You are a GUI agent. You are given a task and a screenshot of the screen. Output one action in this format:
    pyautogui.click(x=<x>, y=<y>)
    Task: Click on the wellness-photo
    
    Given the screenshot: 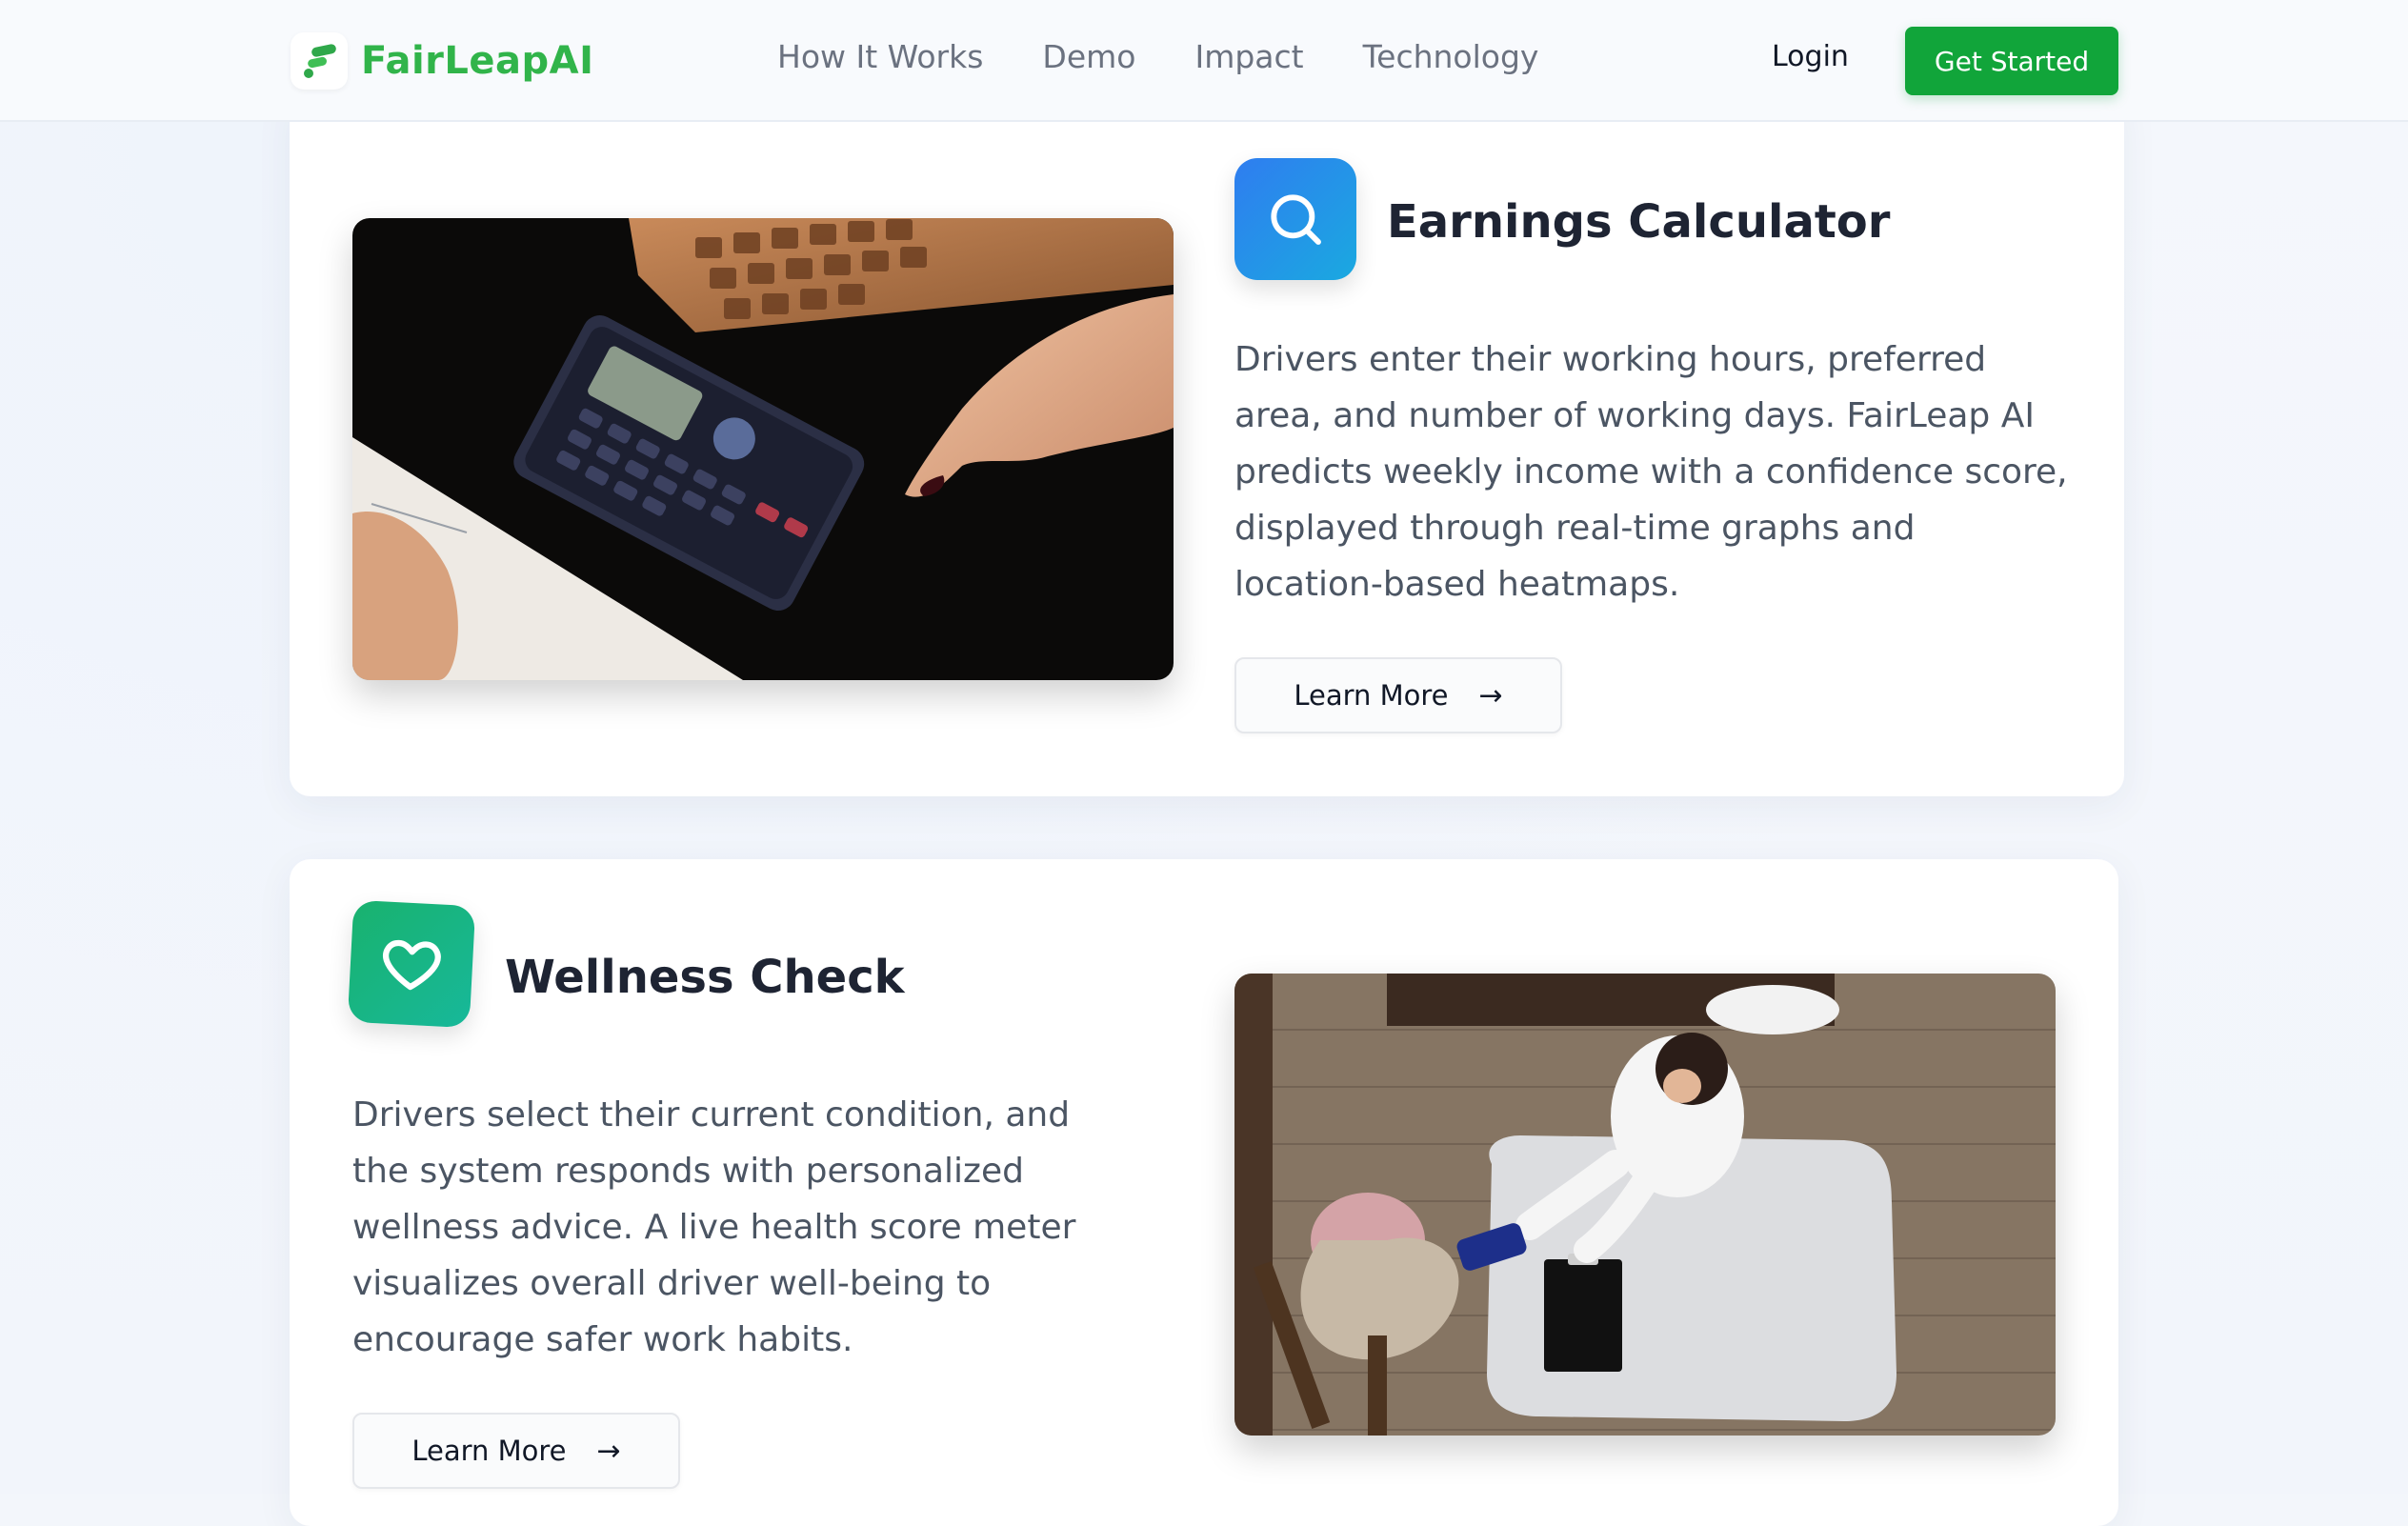 What is the action you would take?
    pyautogui.click(x=1645, y=1205)
    